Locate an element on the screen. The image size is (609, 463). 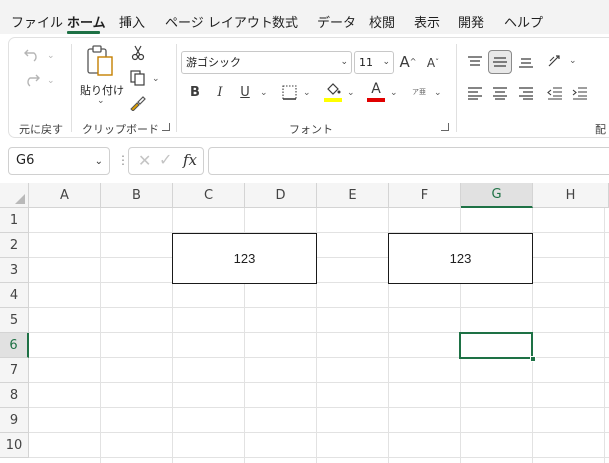
copy-icon is located at coordinates (138, 78).